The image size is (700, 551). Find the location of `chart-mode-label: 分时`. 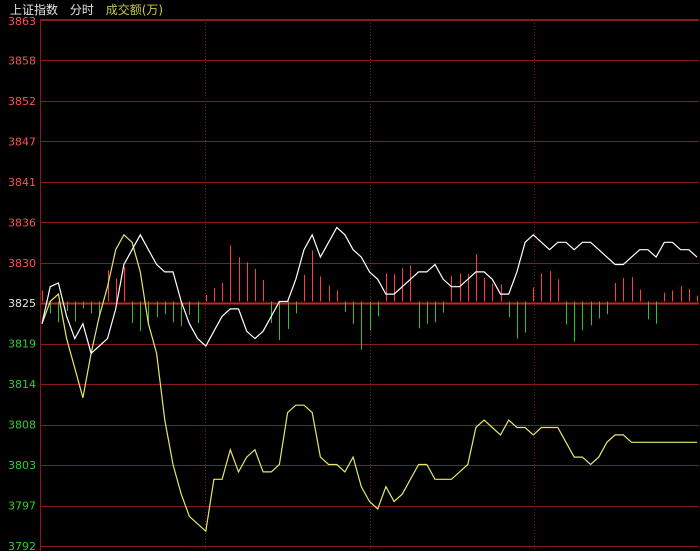

chart-mode-label: 分时 is located at coordinates (81, 10).